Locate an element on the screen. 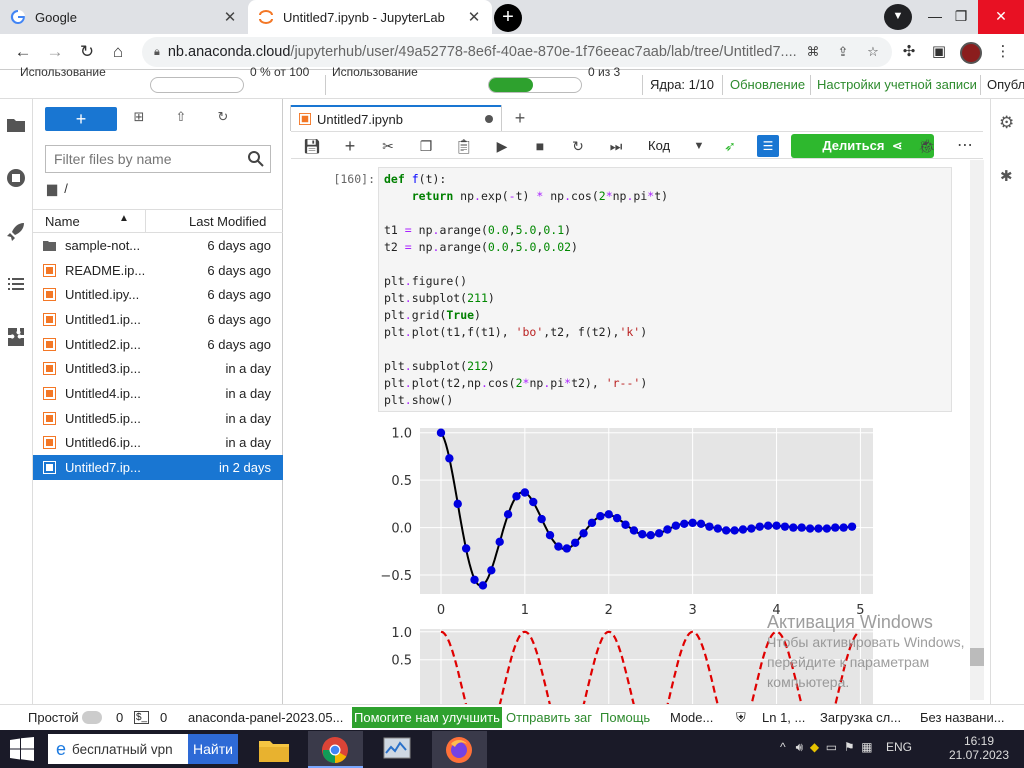 The width and height of the screenshot is (1024, 768). taskbar-search-input: e бесплатный vpn is located at coordinates (118, 749).